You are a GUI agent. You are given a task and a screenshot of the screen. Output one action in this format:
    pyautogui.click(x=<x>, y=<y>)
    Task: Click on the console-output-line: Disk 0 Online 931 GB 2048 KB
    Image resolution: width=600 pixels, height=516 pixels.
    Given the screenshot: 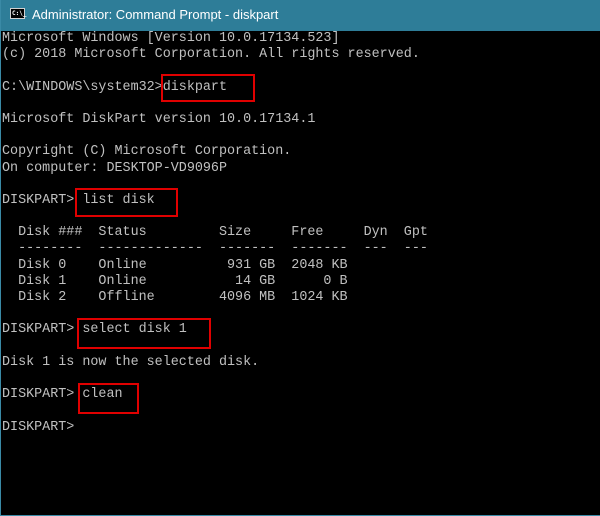 What is the action you would take?
    pyautogui.click(x=175, y=265)
    